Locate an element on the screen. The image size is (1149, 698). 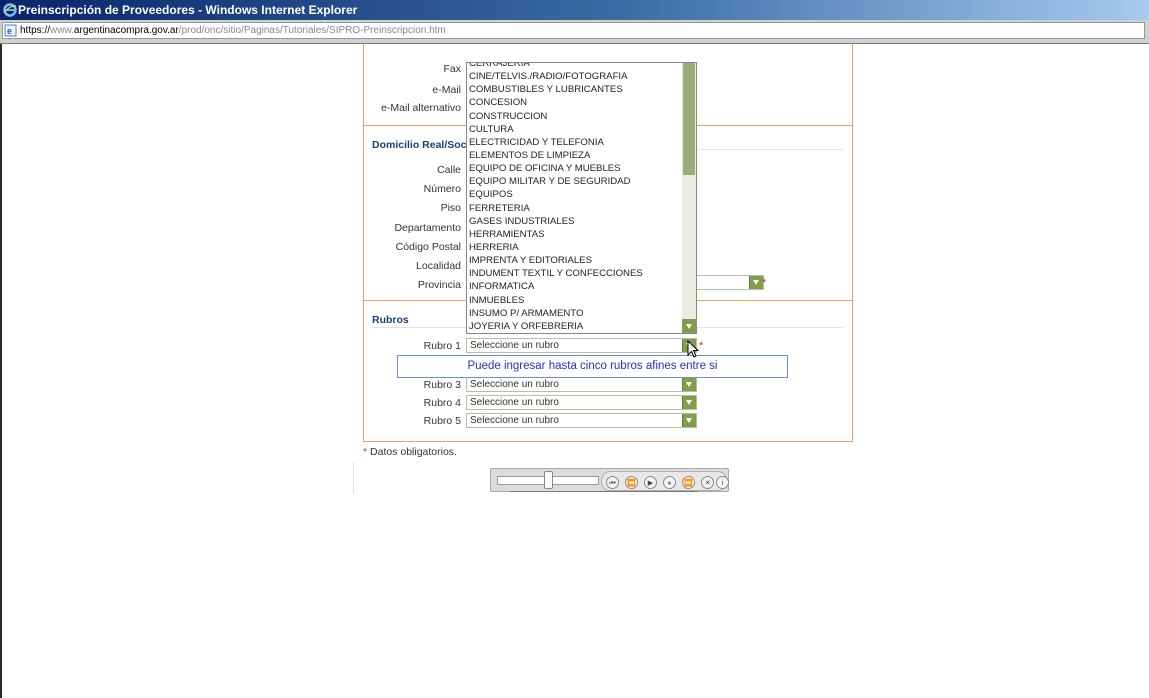
piso-label: Piso is located at coordinates (450, 208).